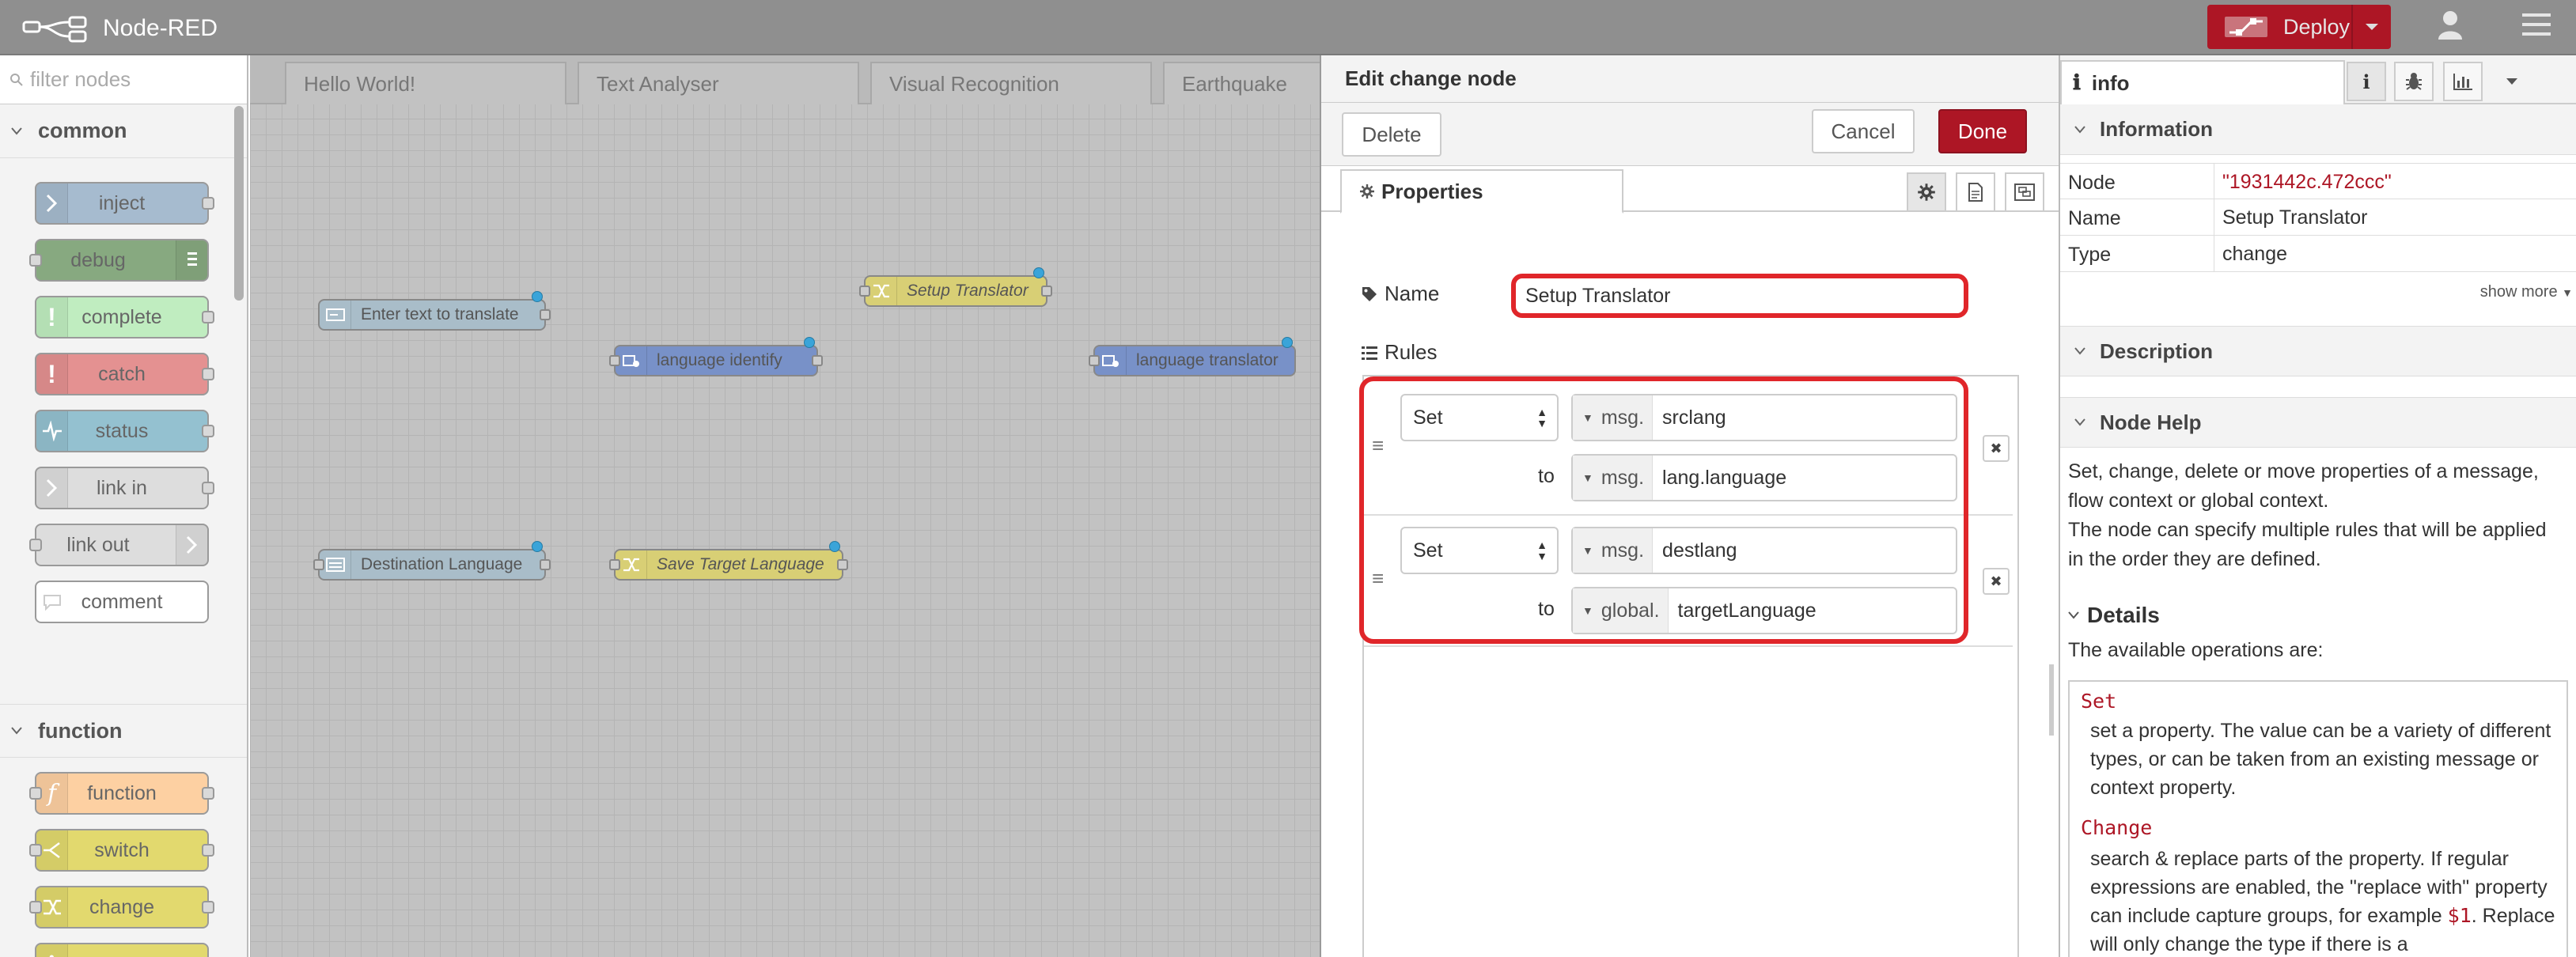 The image size is (2576, 957). Describe the element at coordinates (1690, 134) in the screenshot. I see `tray-toolbar: Delete Cancel Done` at that location.